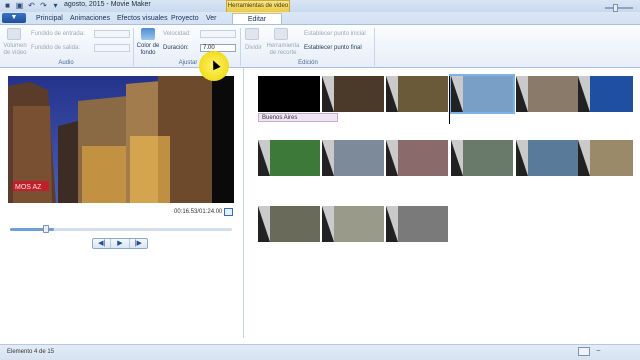  Describe the element at coordinates (308, 63) in the screenshot. I see `edit-group-label: Edición` at that location.